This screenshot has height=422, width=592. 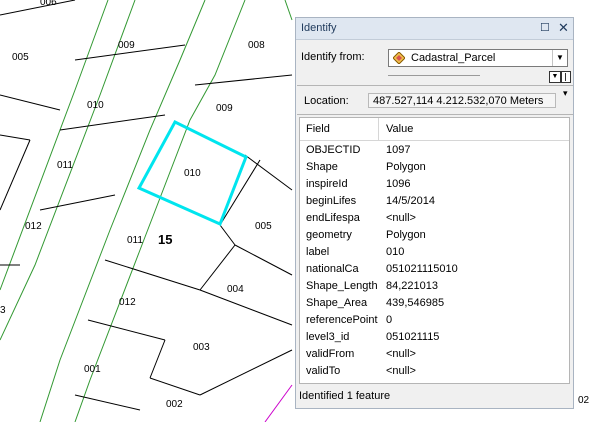 What do you see at coordinates (174, 404) in the screenshot?
I see `parcel-label: 002` at bounding box center [174, 404].